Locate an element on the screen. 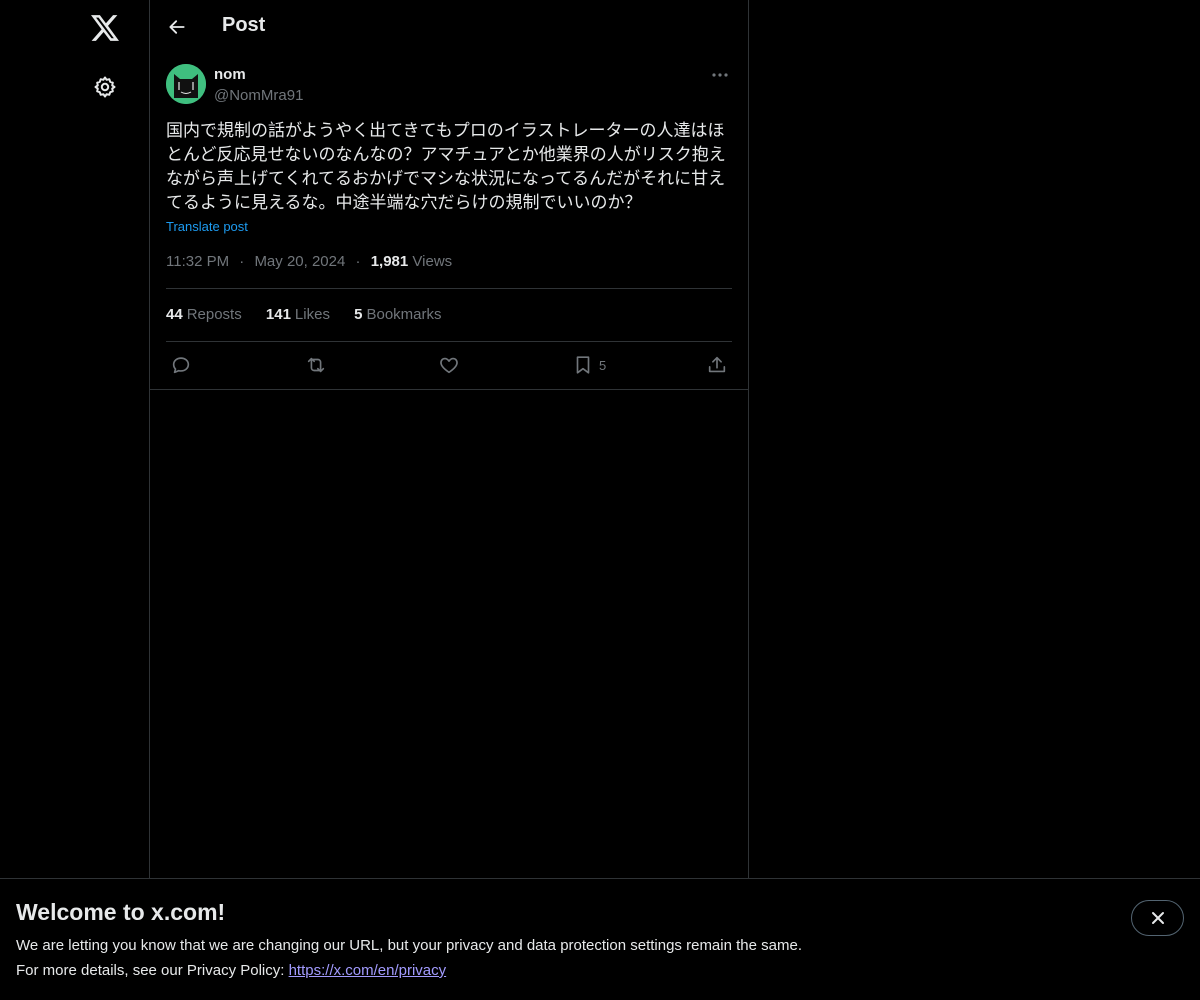 This screenshot has width=1200, height=1000. views-label: Views is located at coordinates (432, 261).